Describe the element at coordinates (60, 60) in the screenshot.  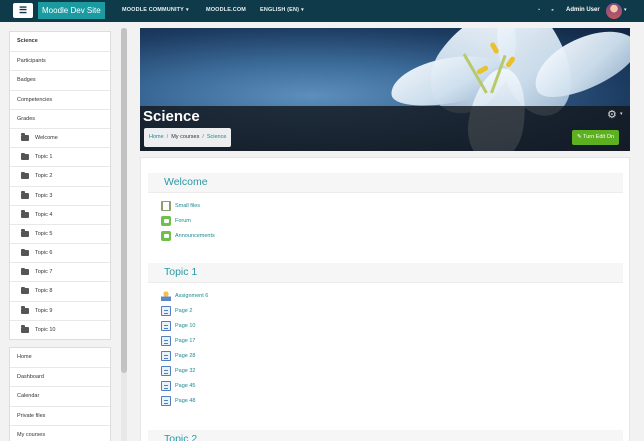
I see `sidebar-item-participants: Participants` at that location.